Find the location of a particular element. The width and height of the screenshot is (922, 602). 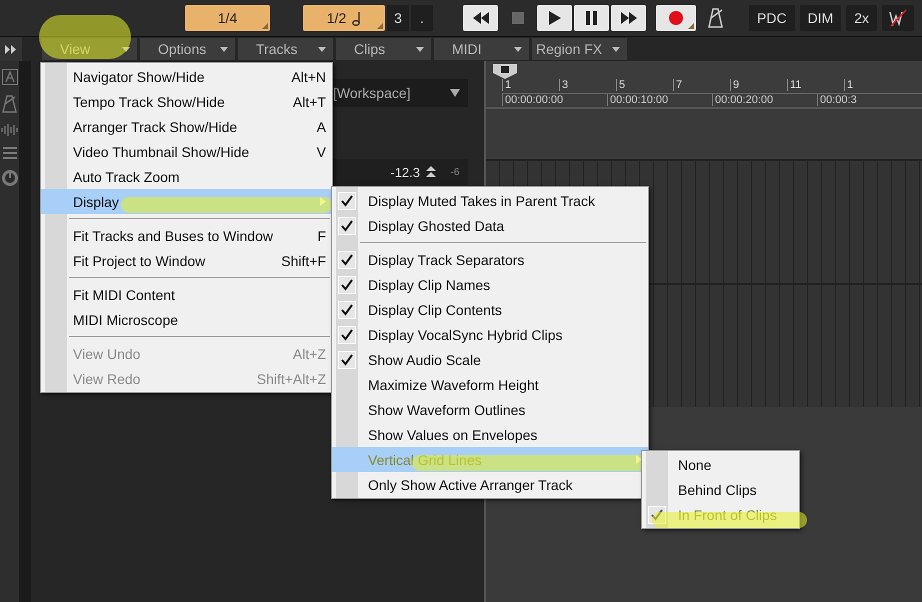

toolbar-button: PDC is located at coordinates (772, 18).